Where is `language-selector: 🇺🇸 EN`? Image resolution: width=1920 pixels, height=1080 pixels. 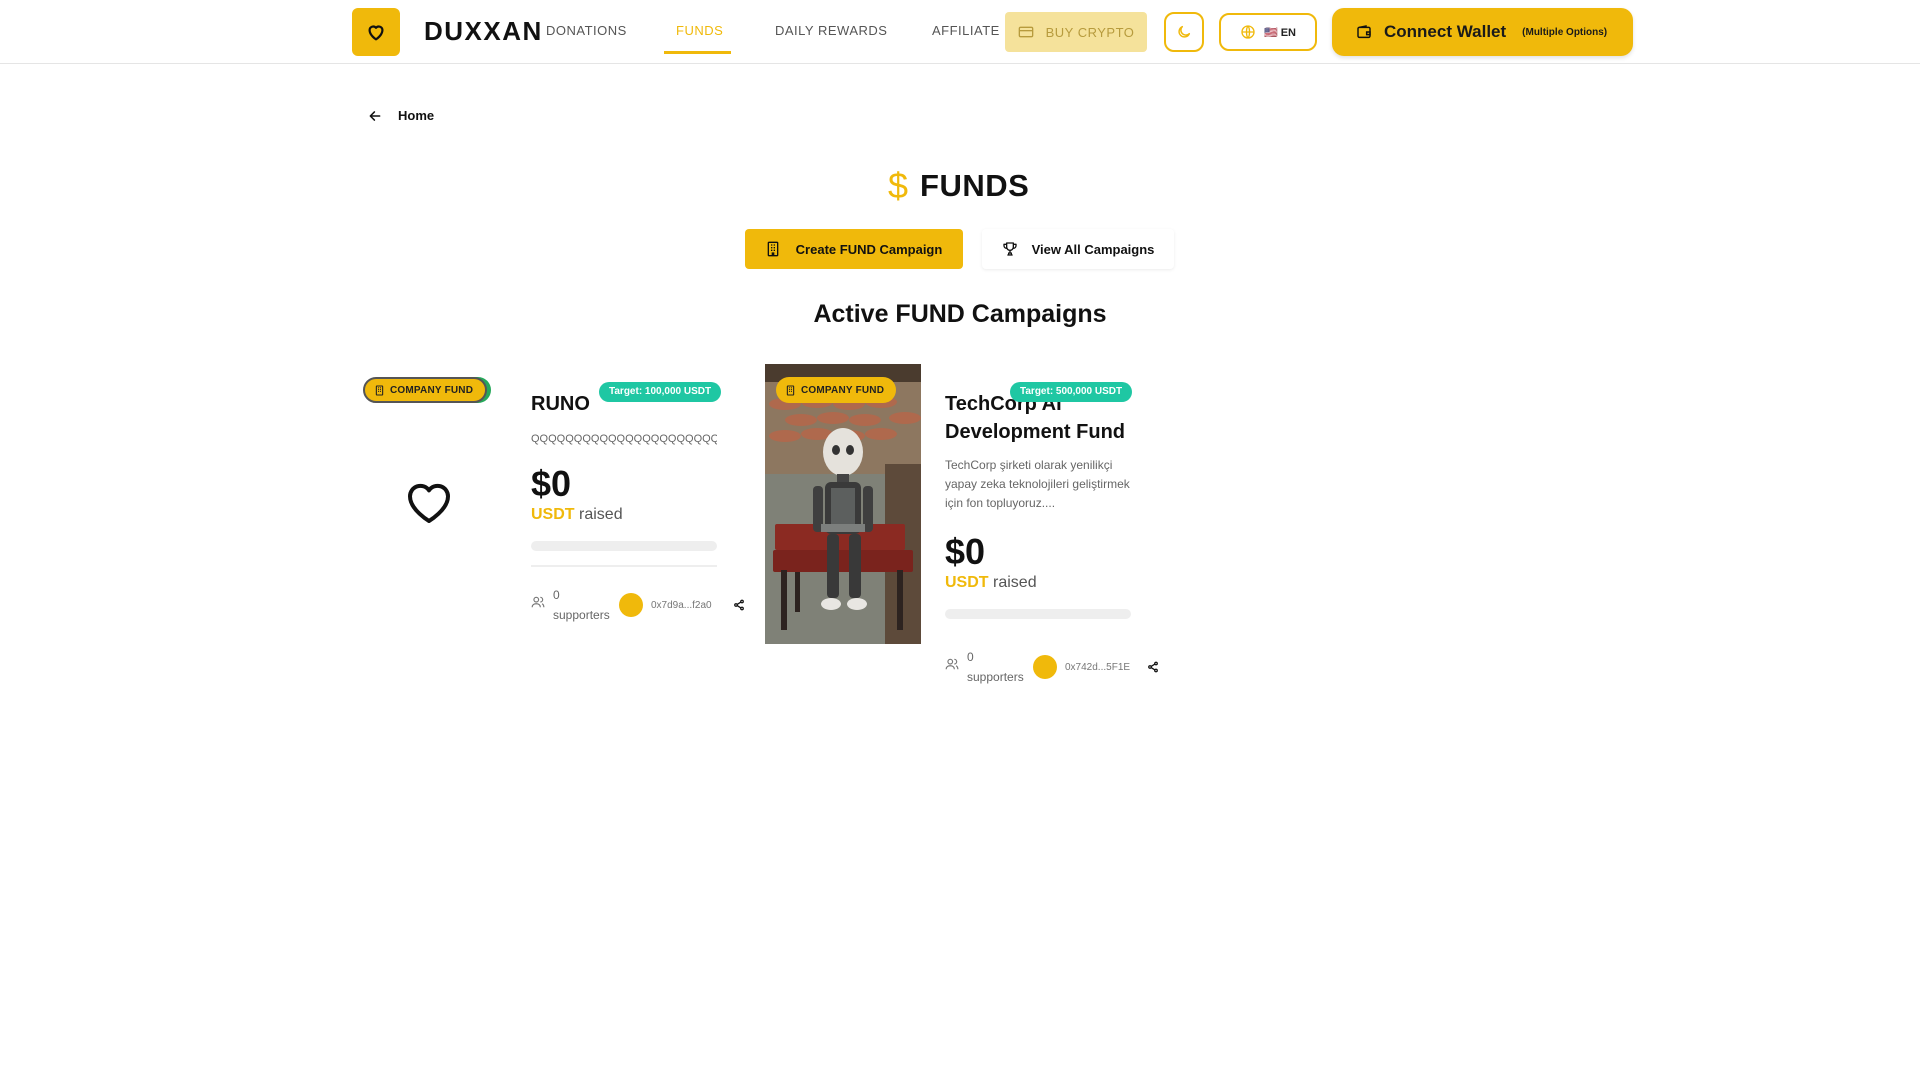 language-selector: 🇺🇸 EN is located at coordinates (1268, 32).